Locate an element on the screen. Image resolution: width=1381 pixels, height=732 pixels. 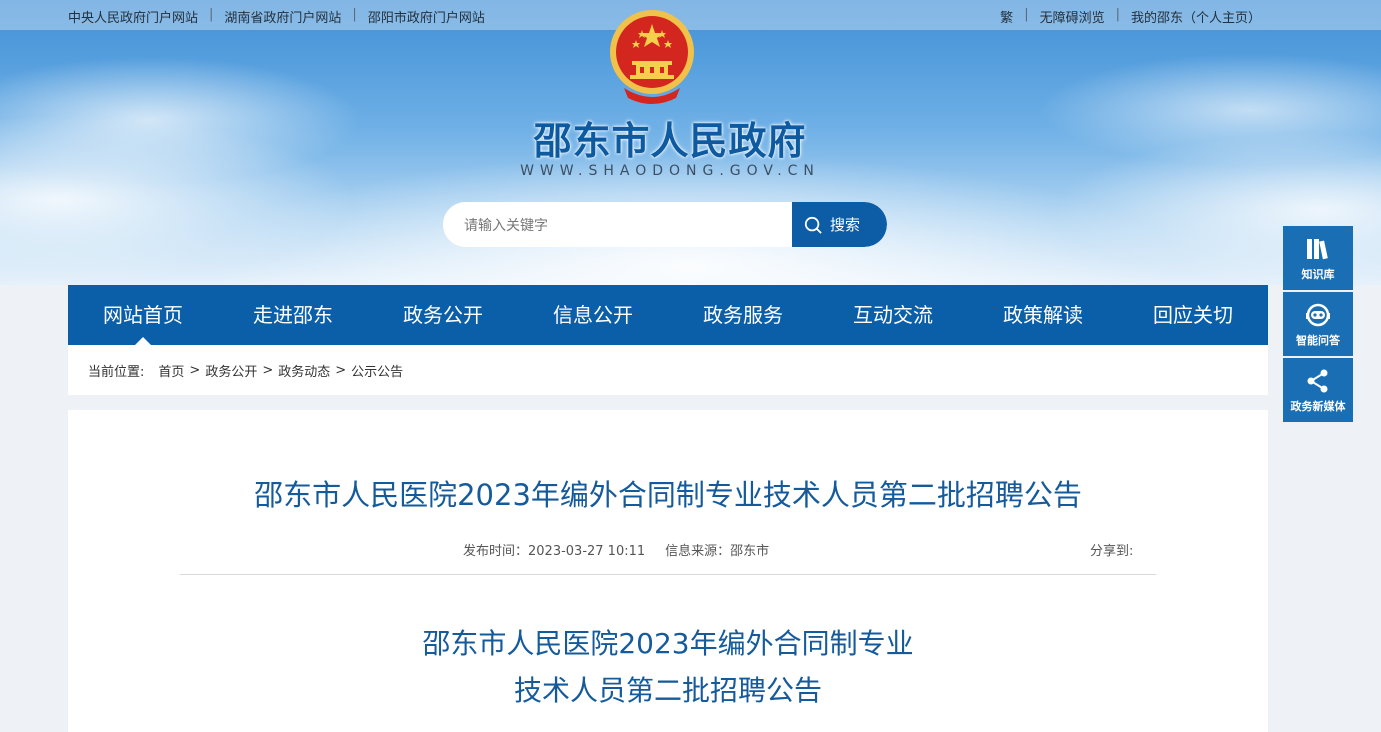
breadcrumb-notices: 公示公告 is located at coordinates (377, 370).